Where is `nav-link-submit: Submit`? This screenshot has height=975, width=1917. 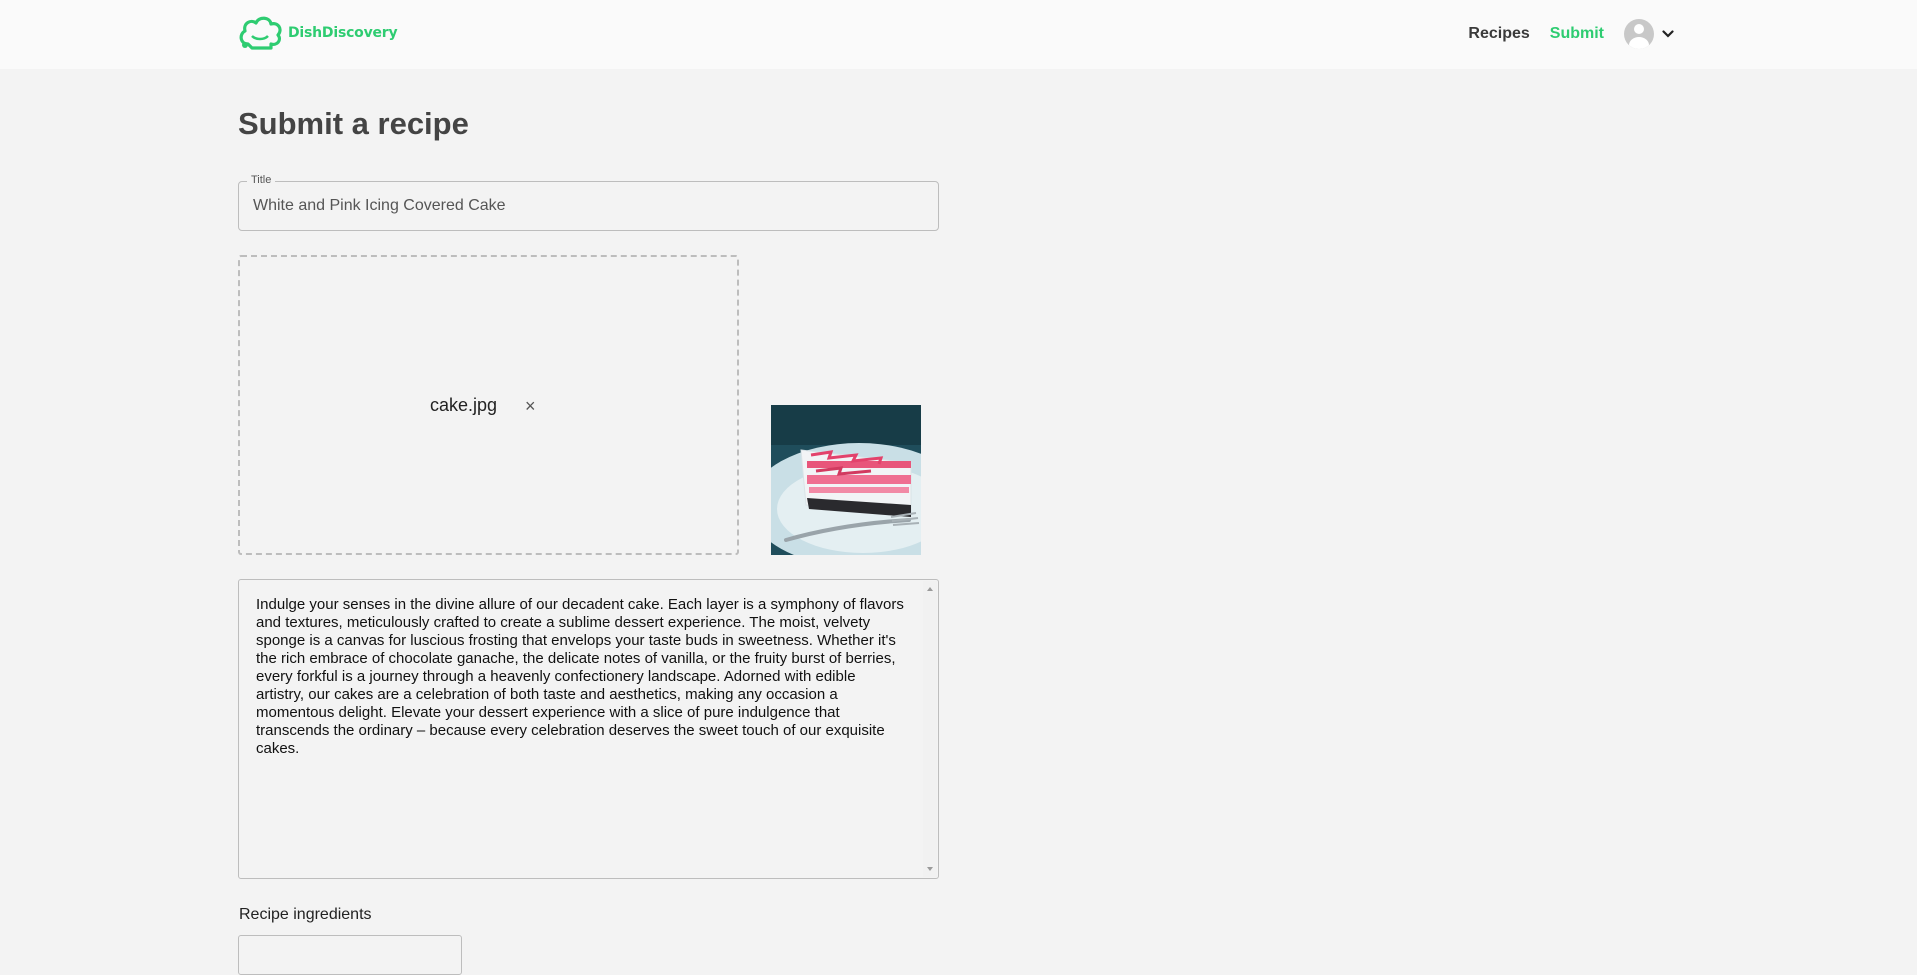
nav-link-submit: Submit is located at coordinates (1577, 34).